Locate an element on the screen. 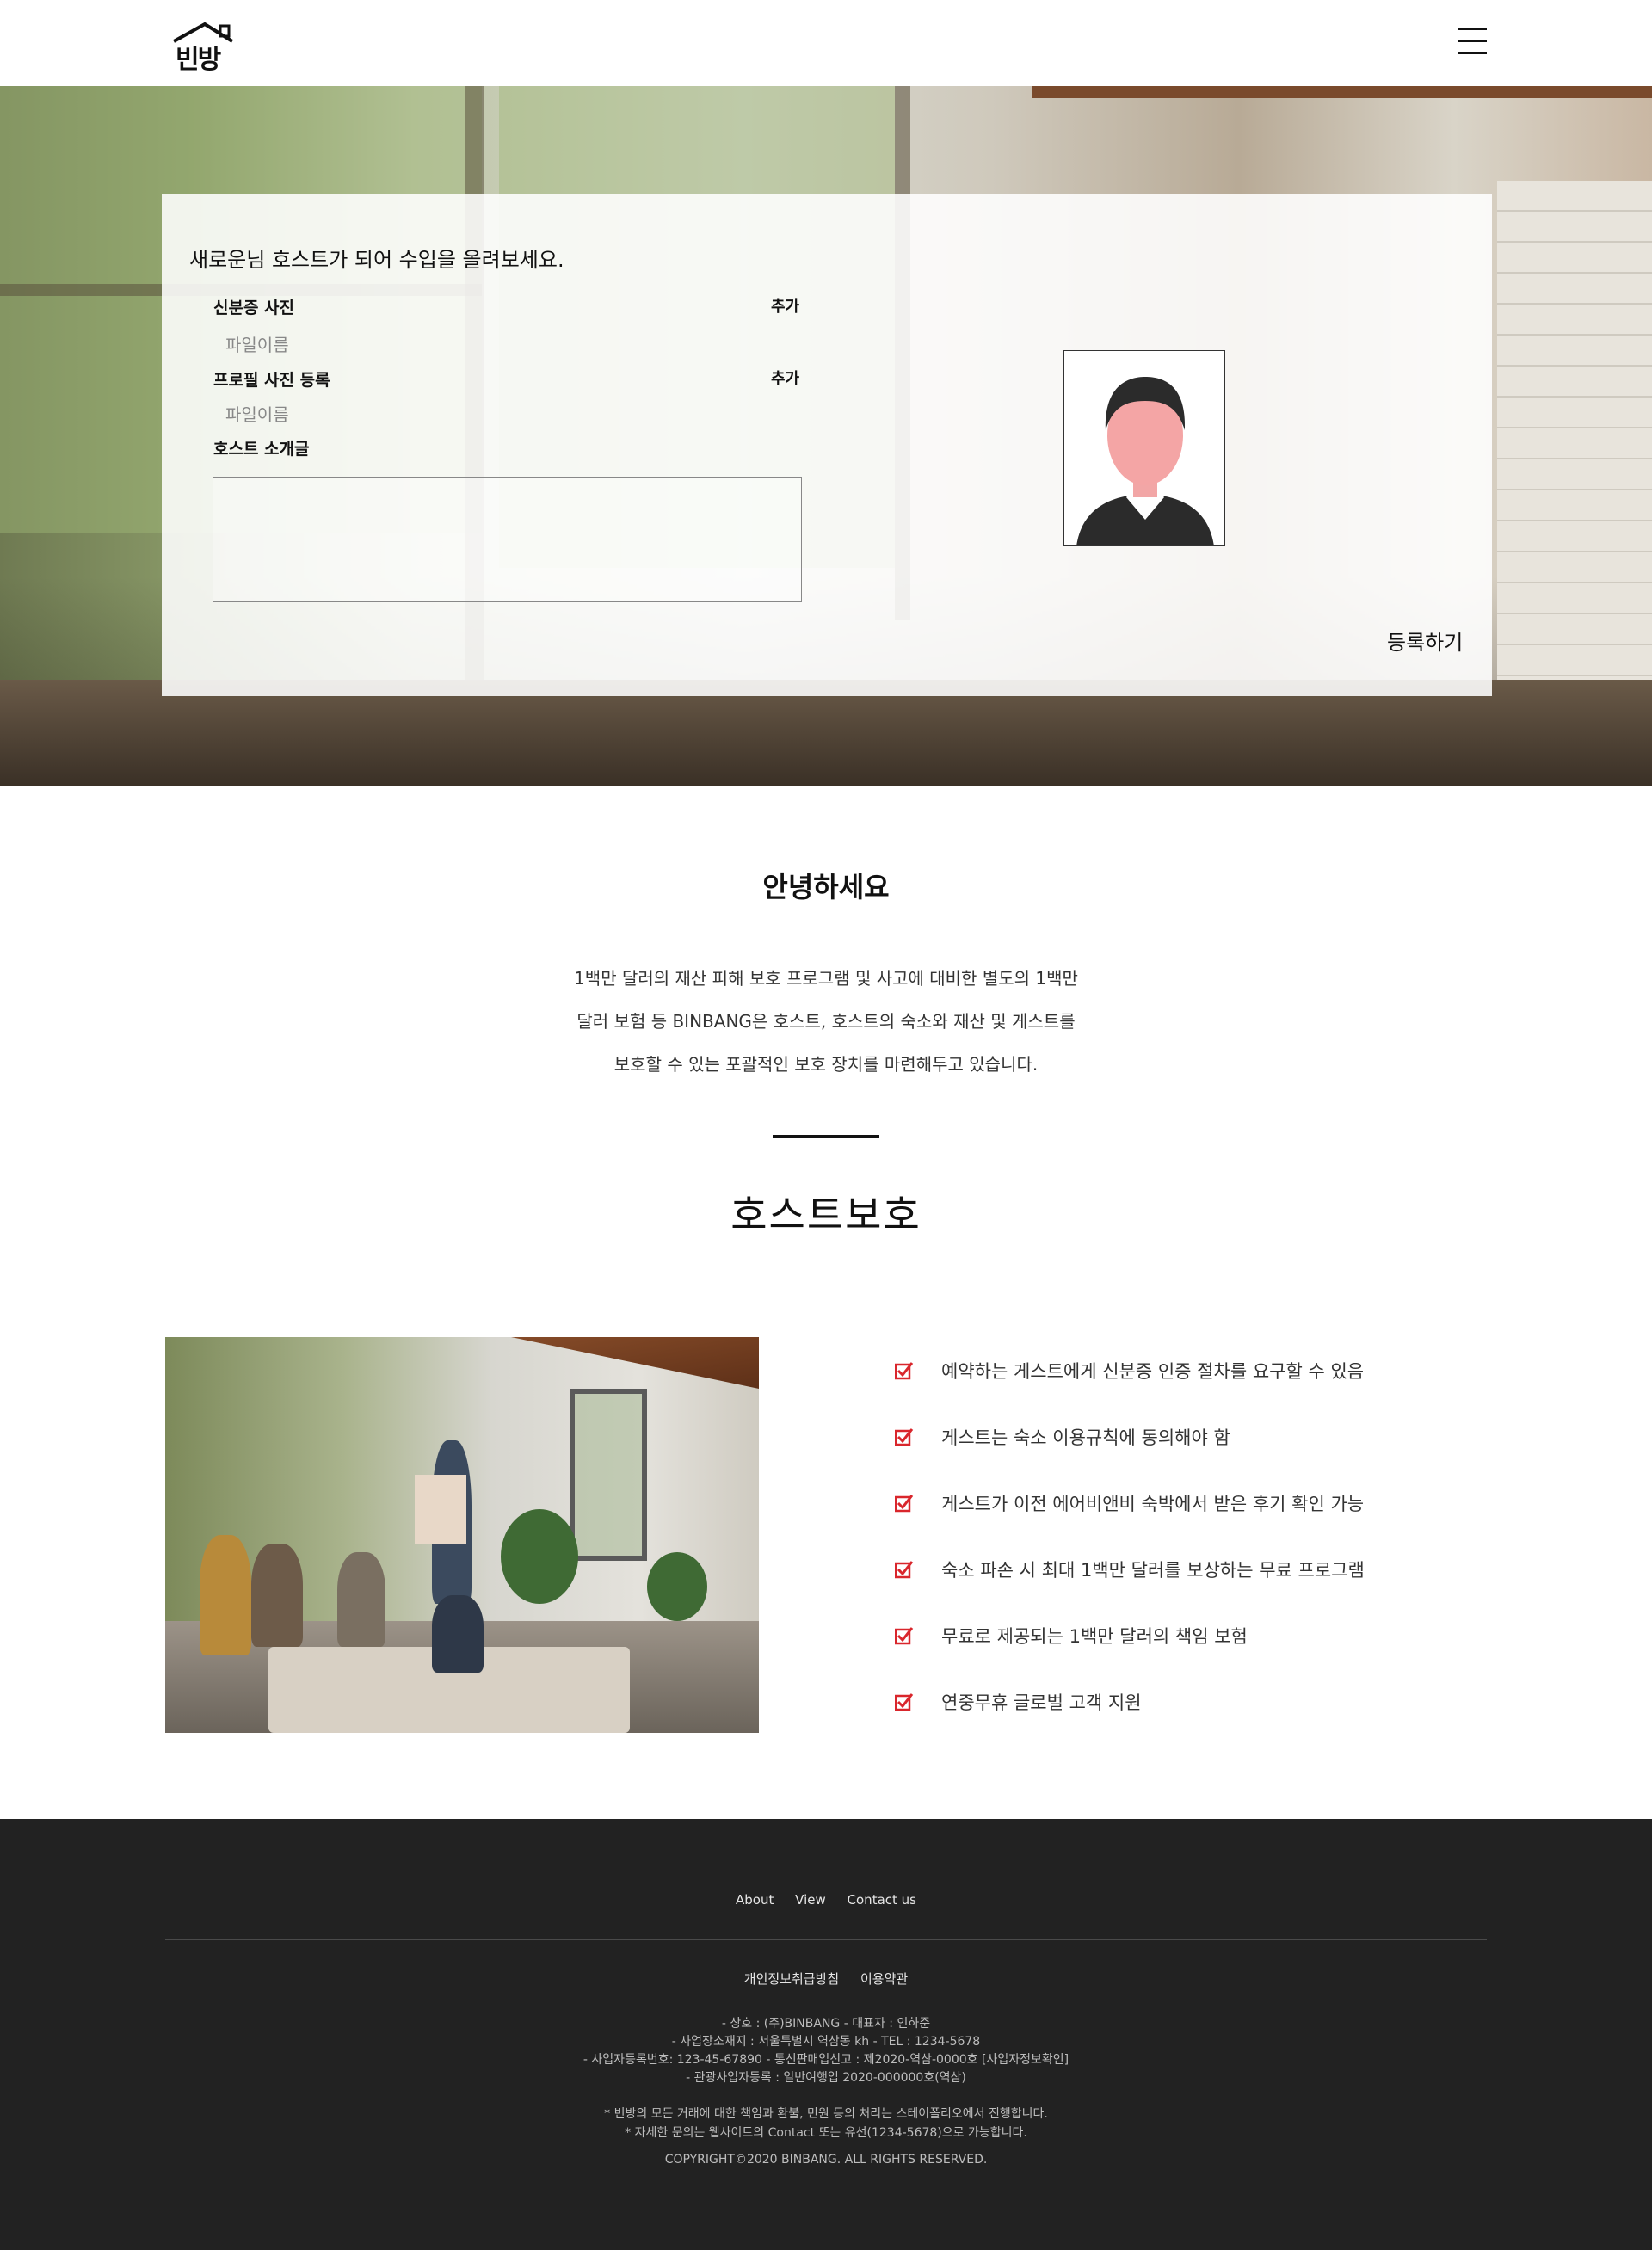  id-photo-label: 신분증 사진 is located at coordinates (254, 308).